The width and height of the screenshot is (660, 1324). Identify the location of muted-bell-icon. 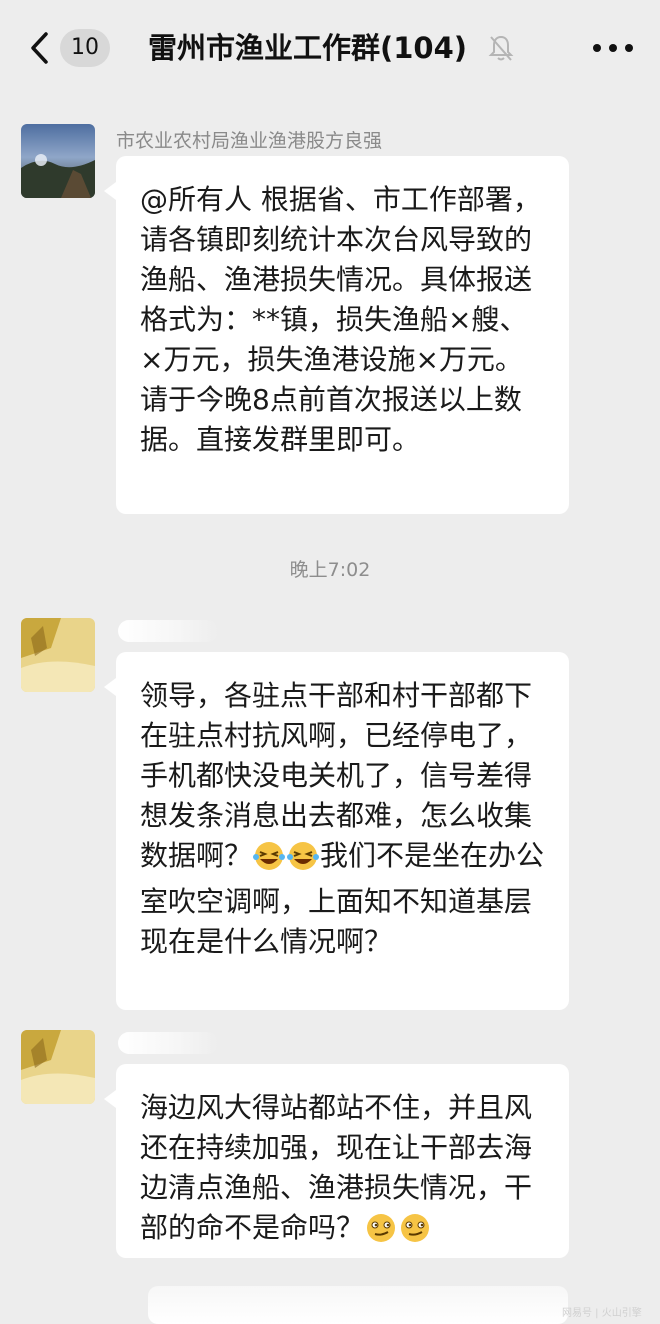
(501, 48).